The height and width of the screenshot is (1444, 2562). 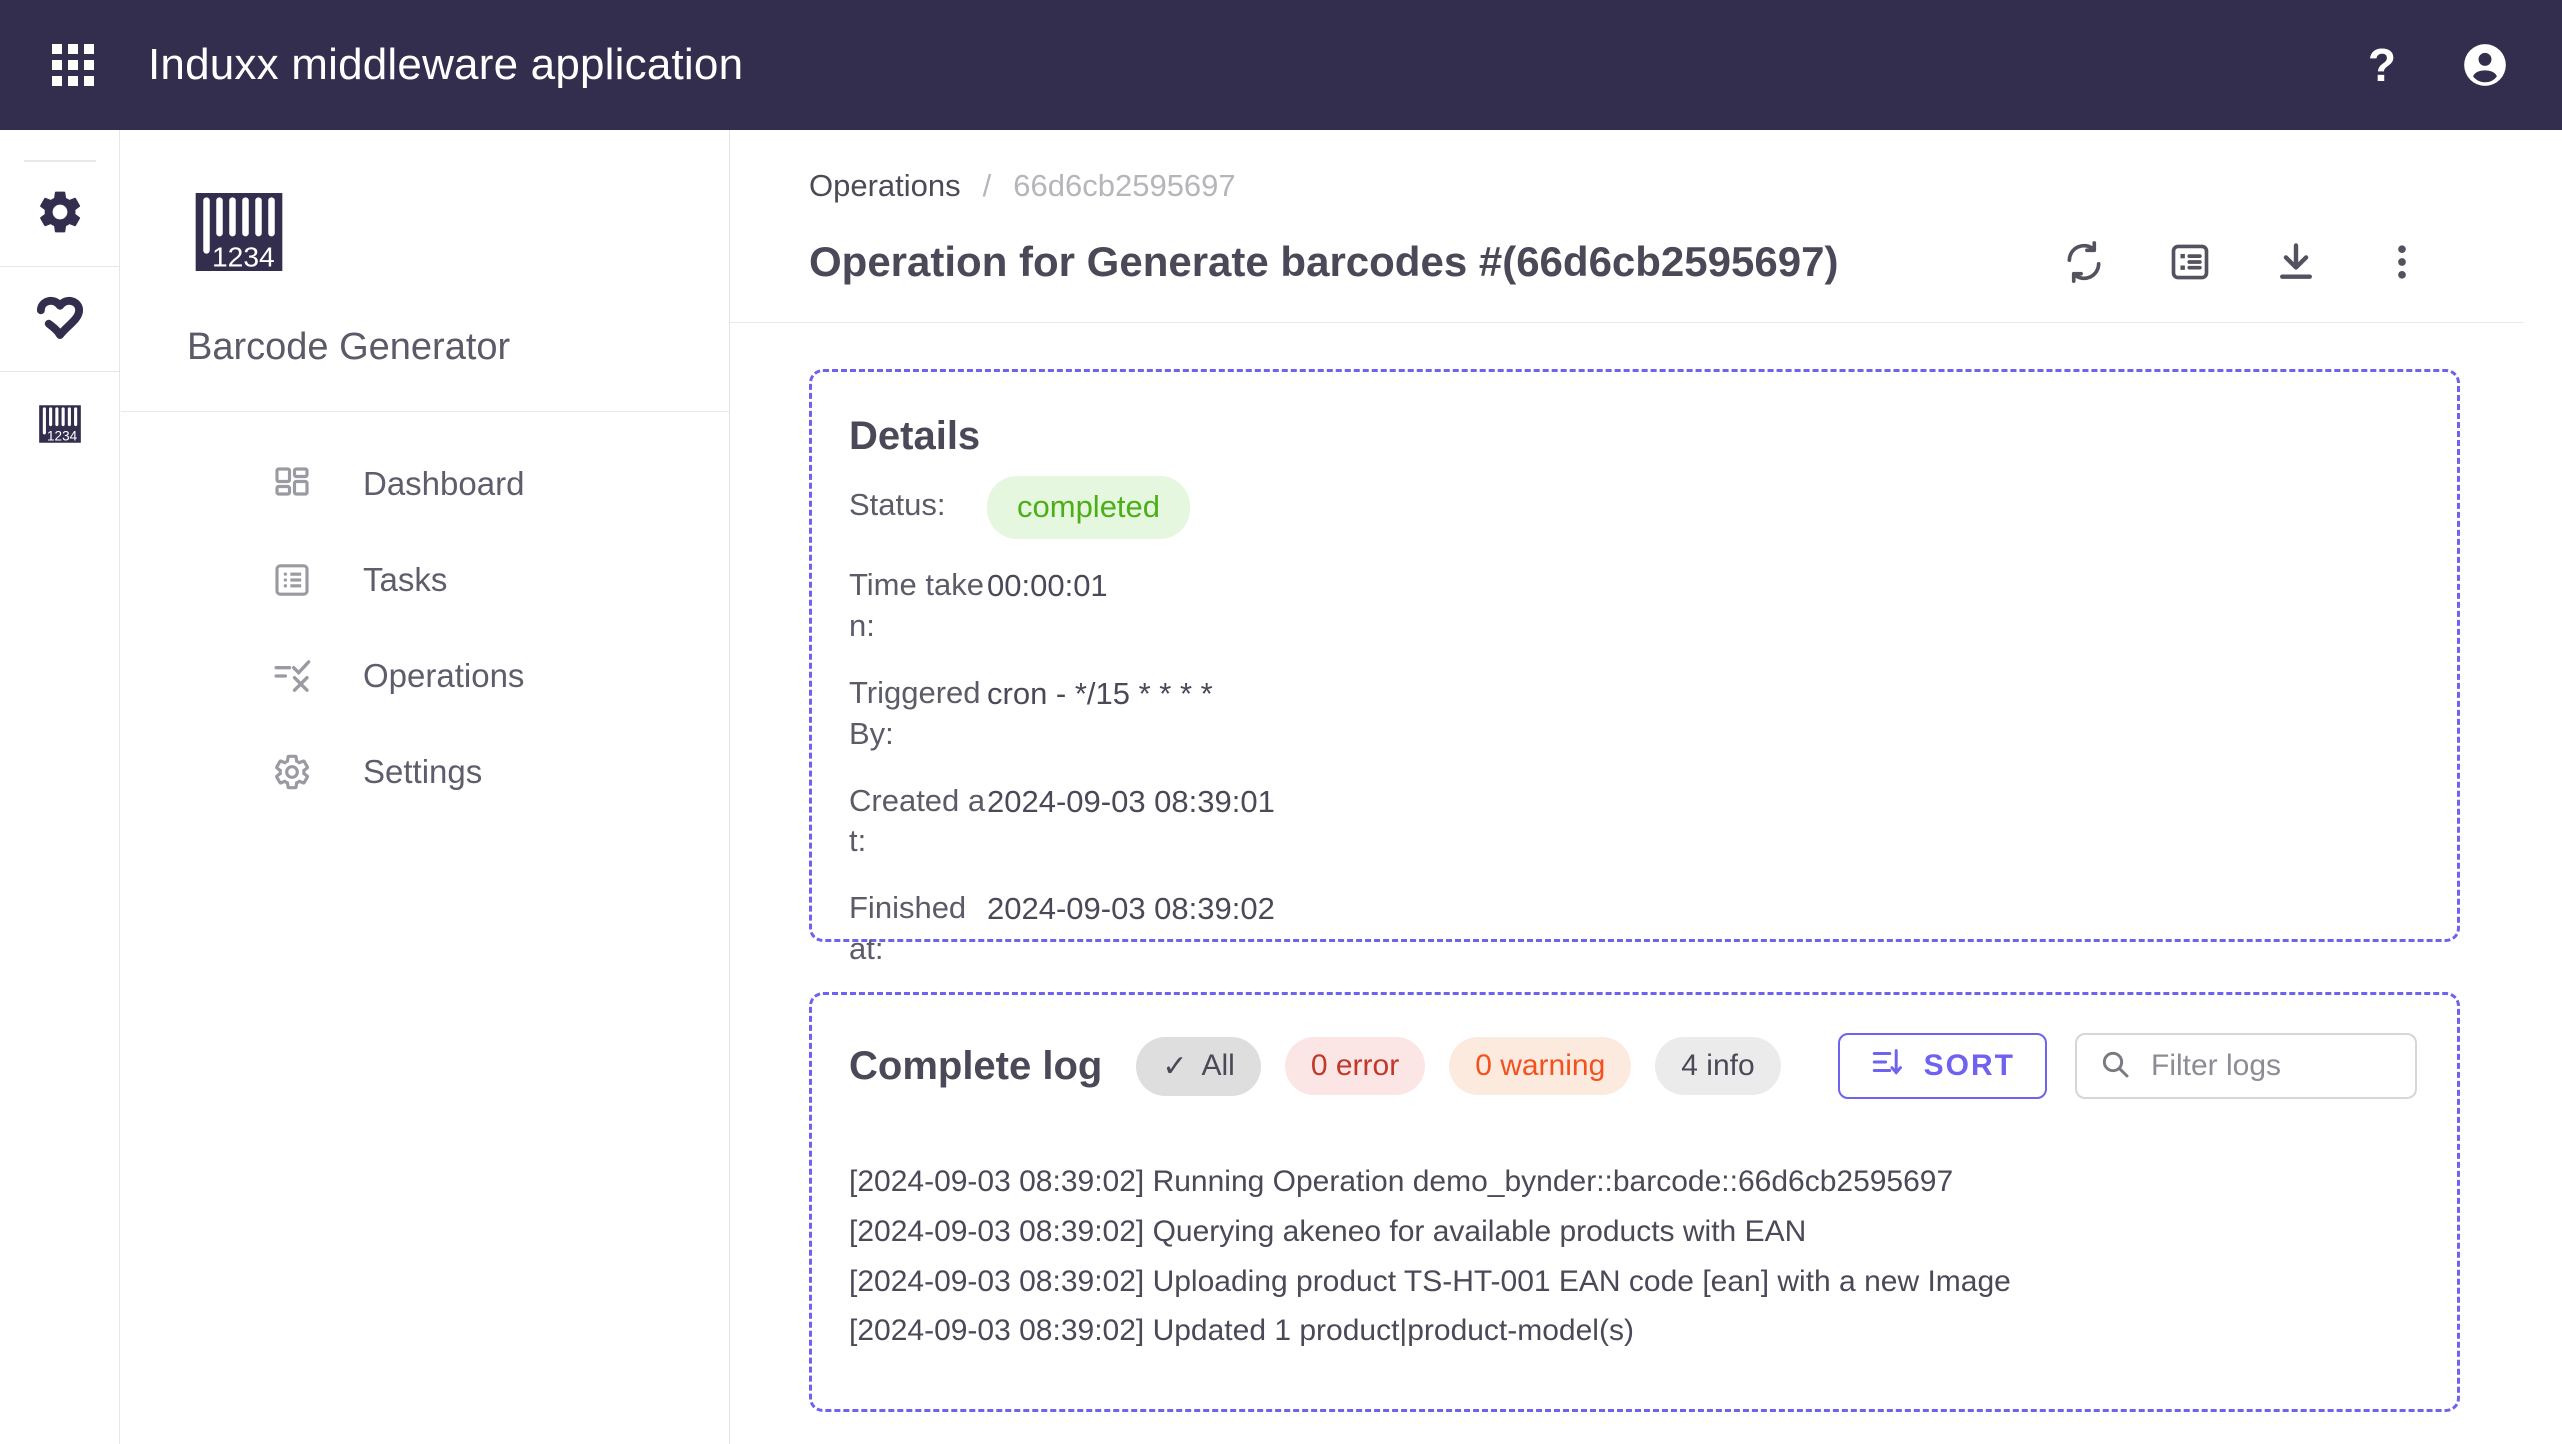 What do you see at coordinates (1047, 585) in the screenshot?
I see `detail-value: 00:00:01` at bounding box center [1047, 585].